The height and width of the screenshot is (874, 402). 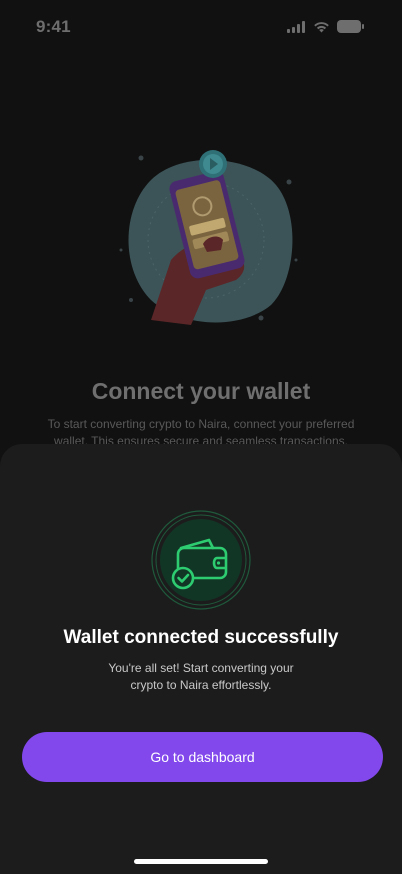 What do you see at coordinates (321, 26) in the screenshot?
I see `wifi-icon` at bounding box center [321, 26].